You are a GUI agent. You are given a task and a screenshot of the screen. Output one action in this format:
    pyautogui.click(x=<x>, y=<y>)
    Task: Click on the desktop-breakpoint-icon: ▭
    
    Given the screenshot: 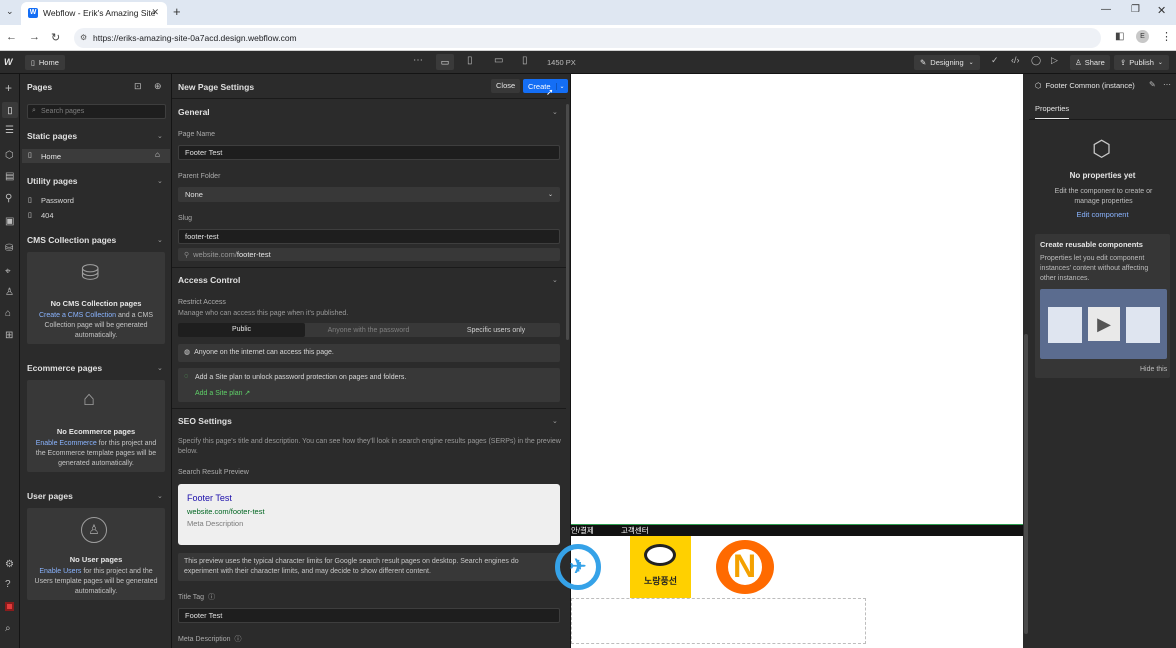 What is the action you would take?
    pyautogui.click(x=445, y=62)
    